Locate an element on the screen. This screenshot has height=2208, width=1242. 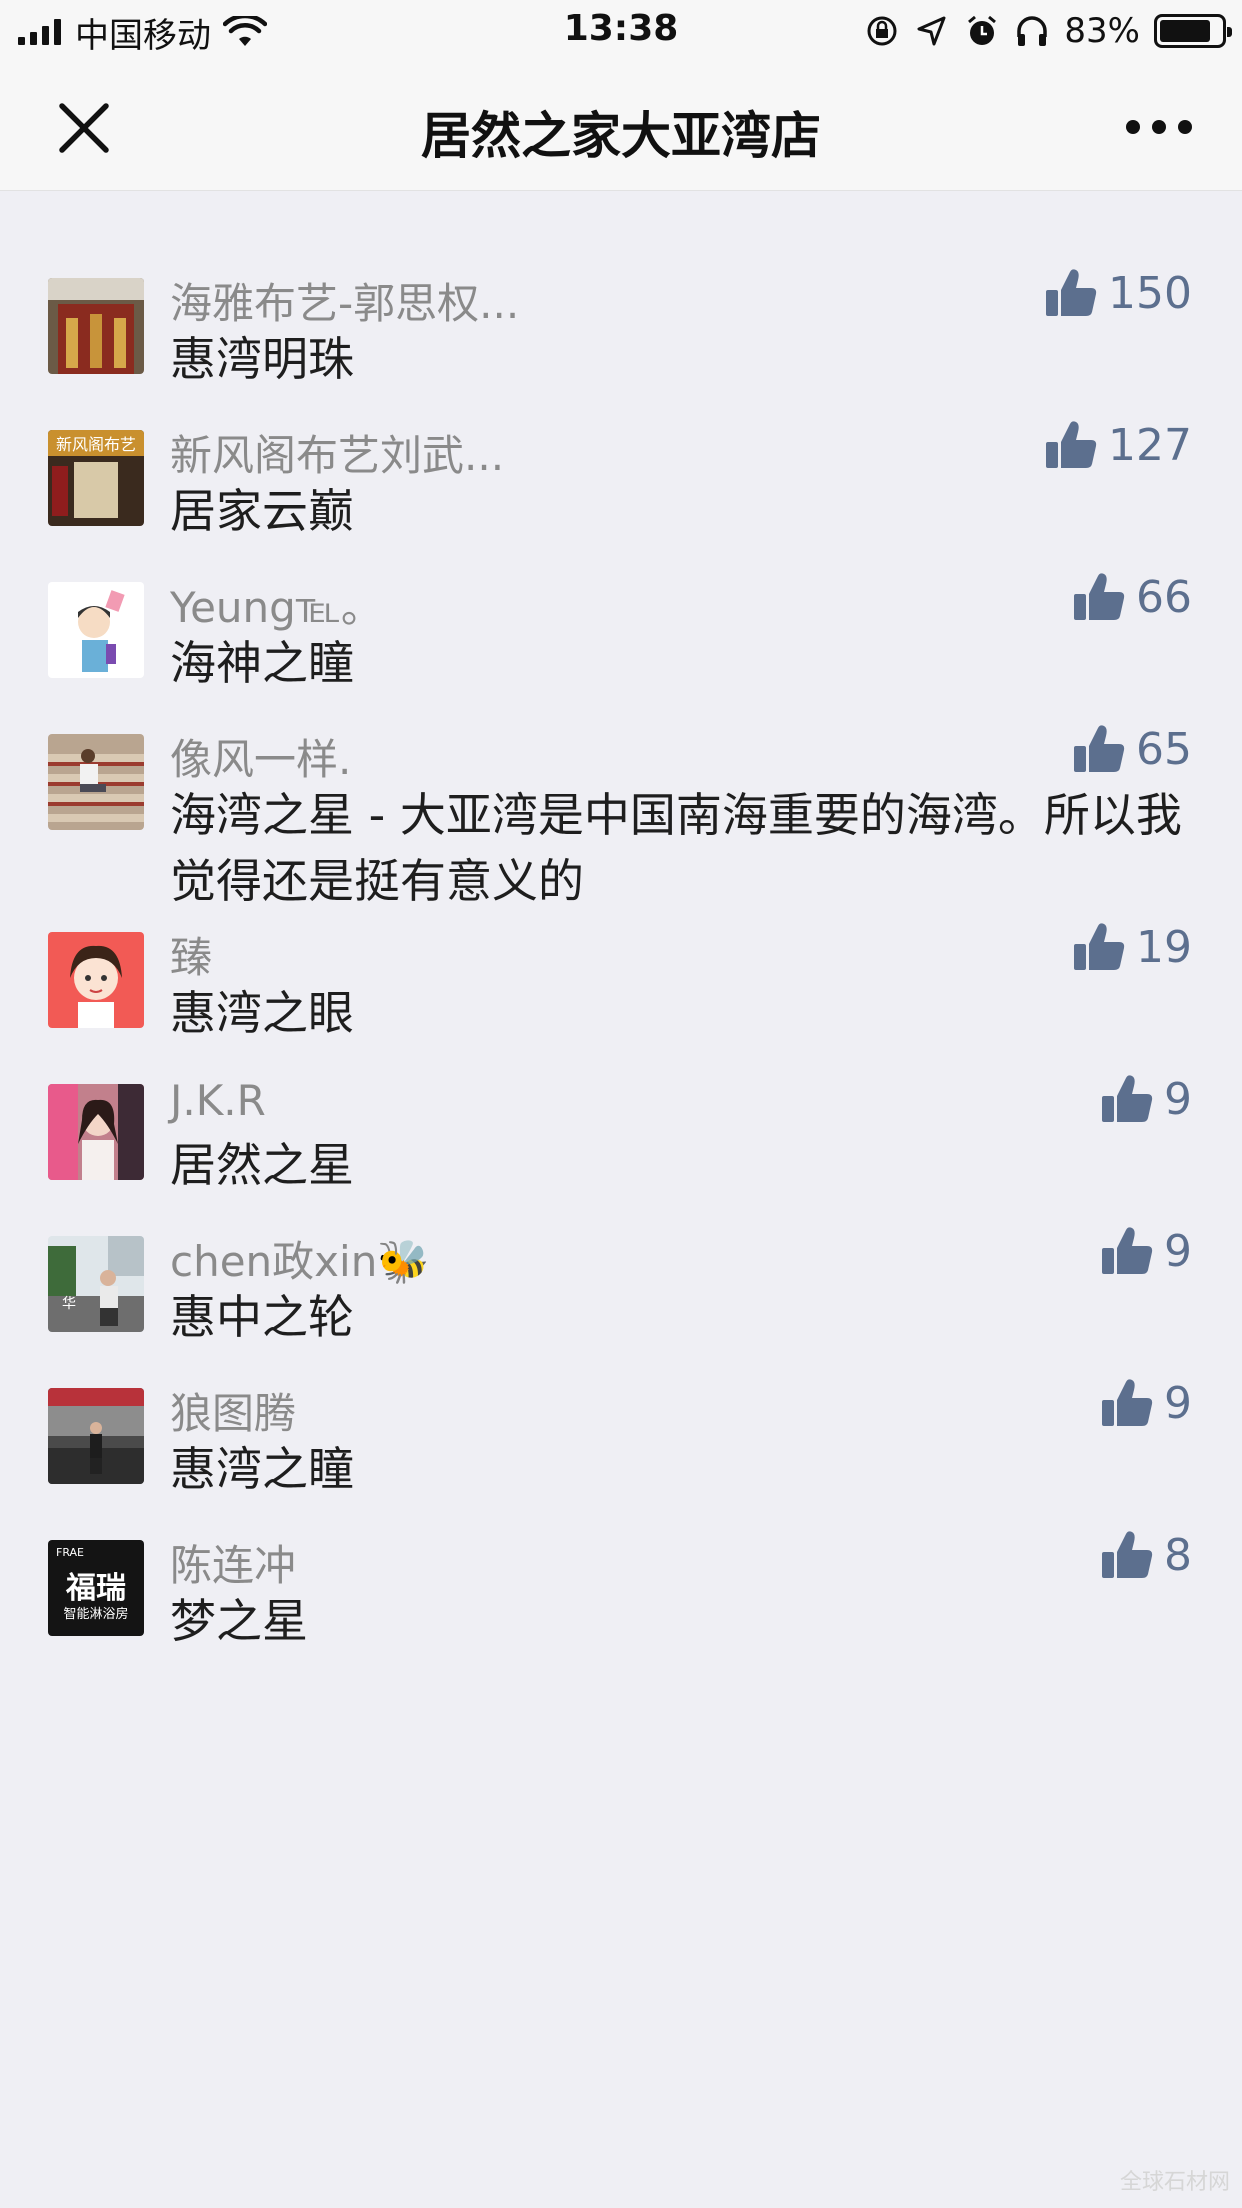
comment-text: 惠湾之眼 is located at coordinates (262, 1013).